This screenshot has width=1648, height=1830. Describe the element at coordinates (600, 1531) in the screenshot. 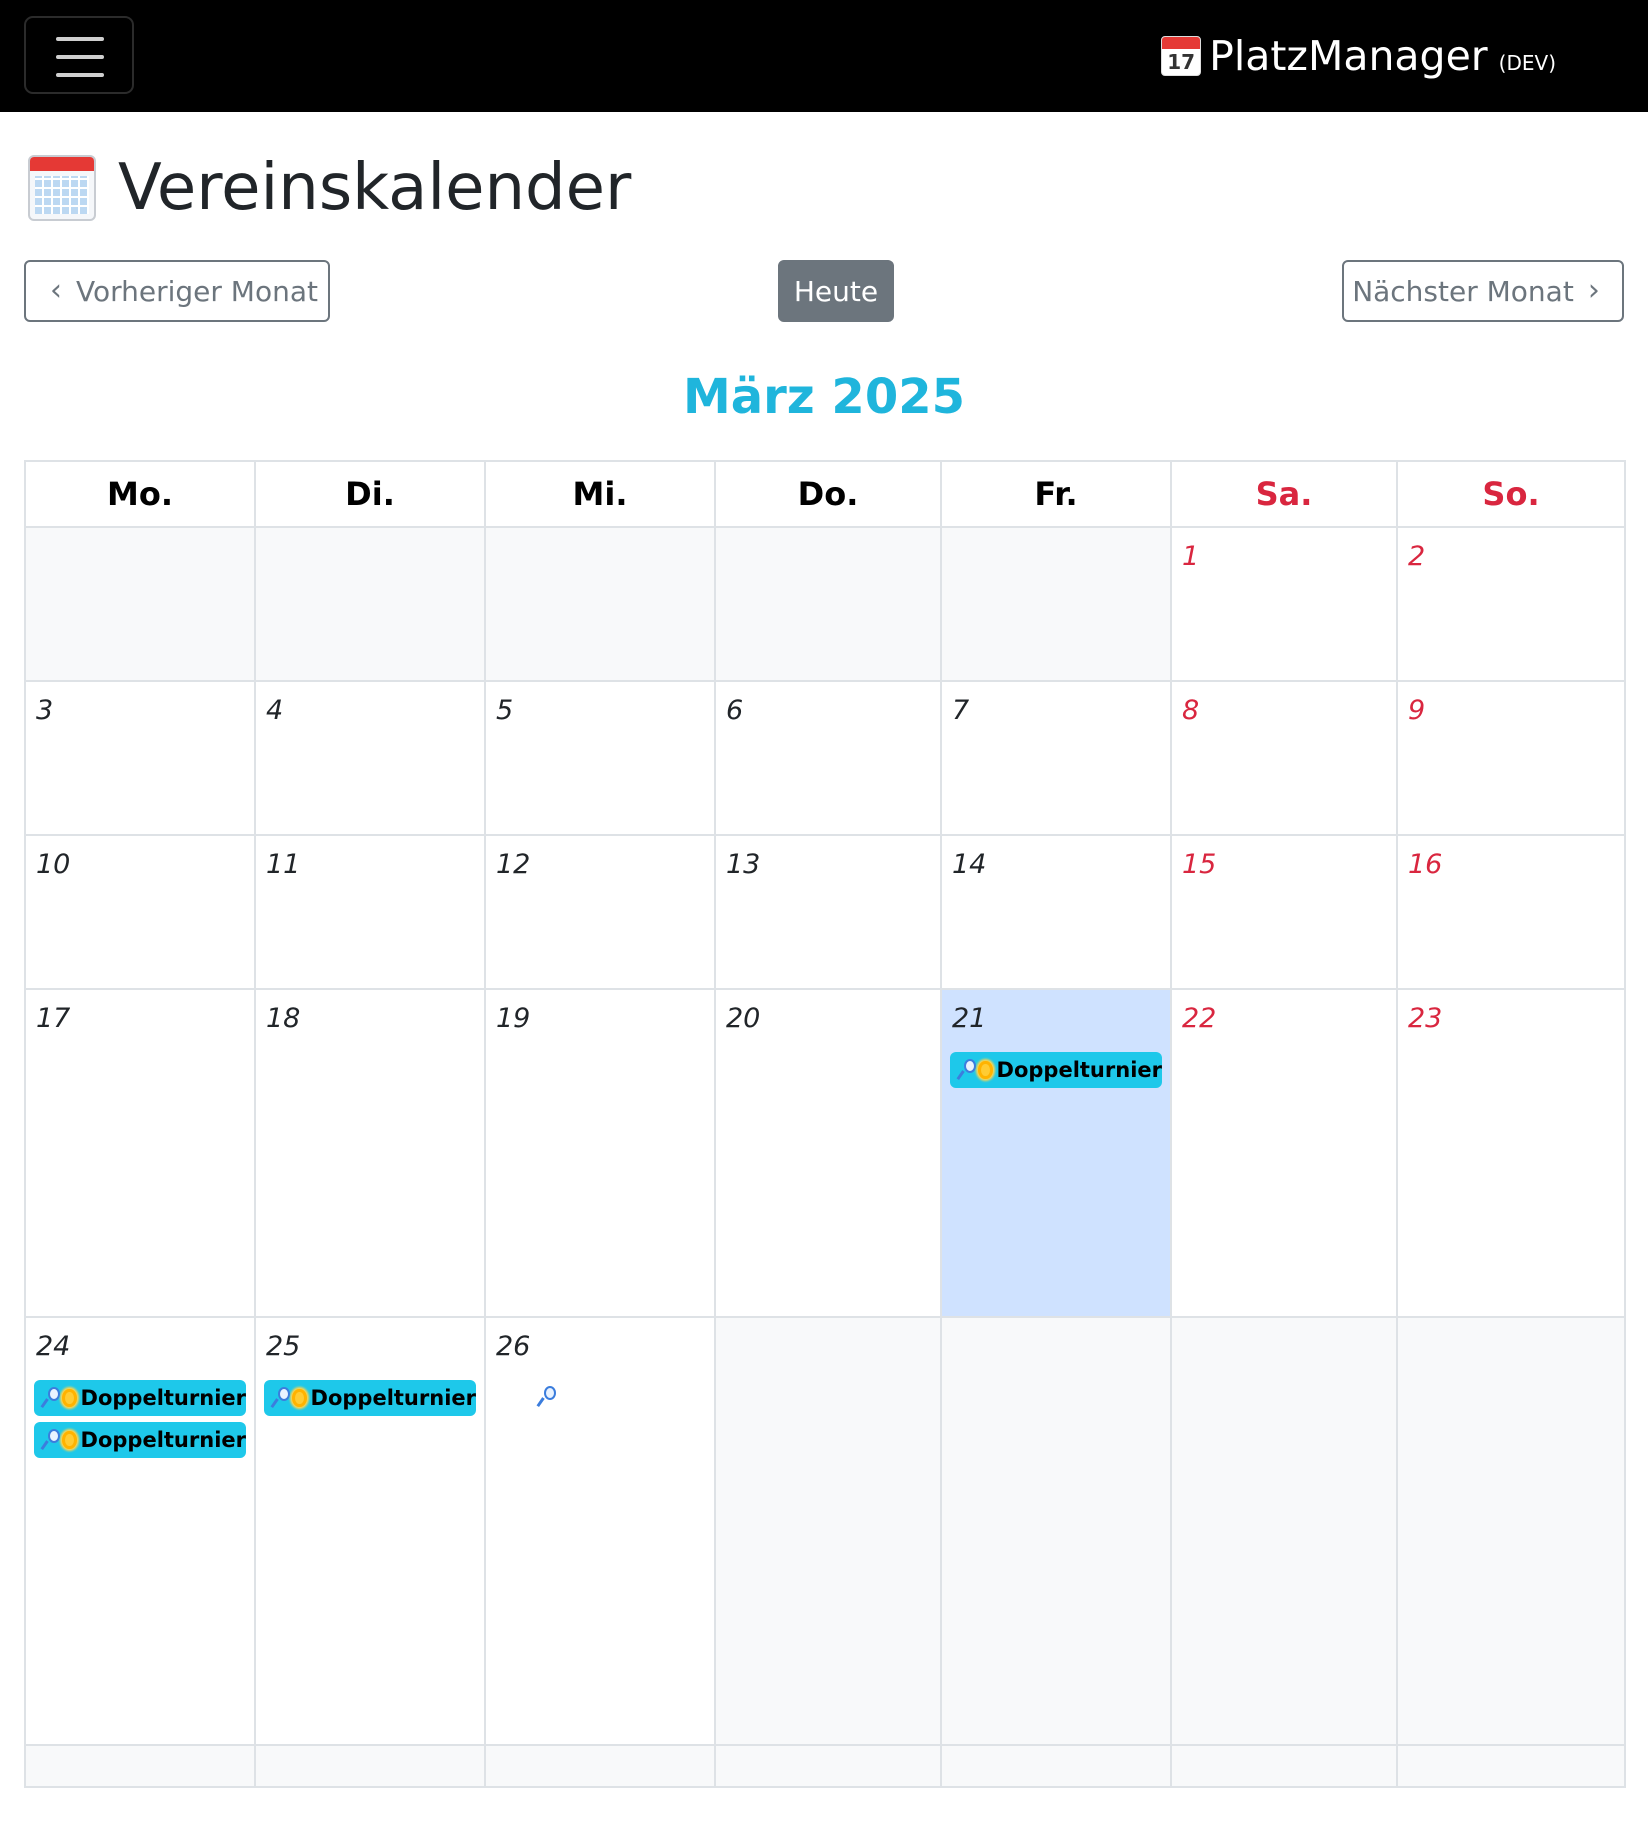

I see `day-cell: 26` at that location.